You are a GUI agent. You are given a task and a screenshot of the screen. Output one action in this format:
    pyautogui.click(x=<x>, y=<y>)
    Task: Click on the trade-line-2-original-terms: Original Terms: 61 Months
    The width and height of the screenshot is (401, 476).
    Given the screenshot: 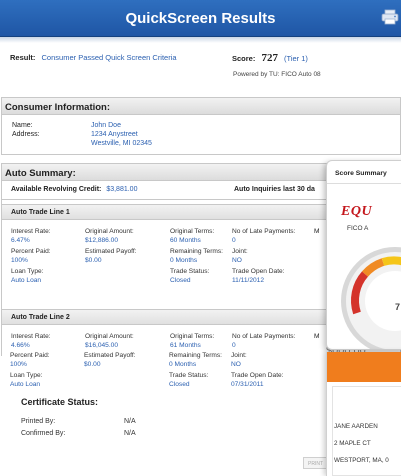 What is the action you would take?
    pyautogui.click(x=192, y=341)
    